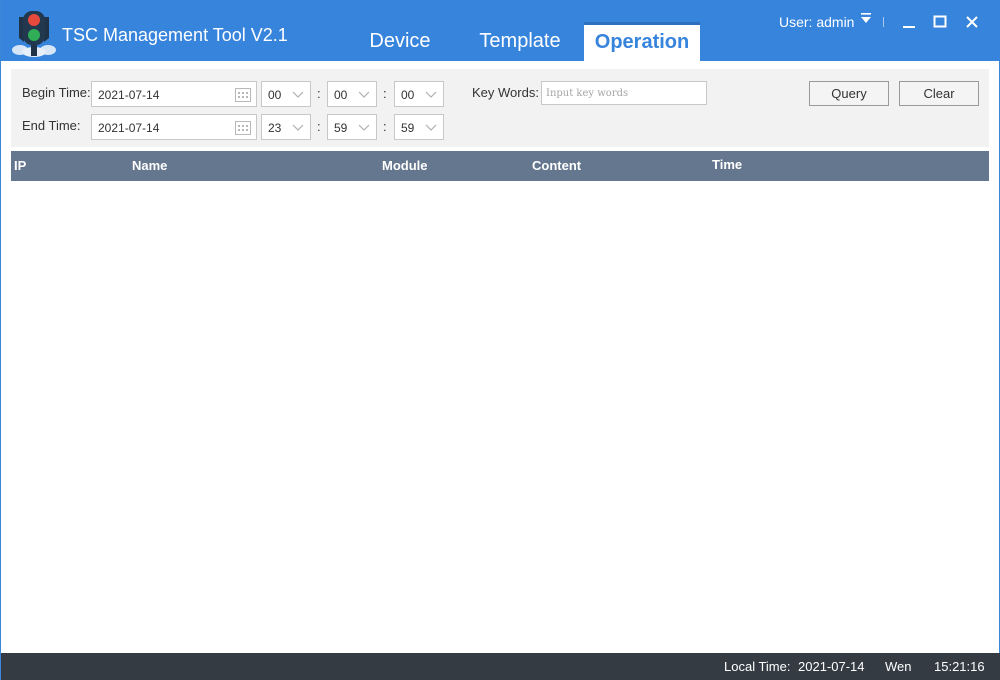 The width and height of the screenshot is (1000, 680). I want to click on begin-date-picker: 2021-07-14, so click(174, 94).